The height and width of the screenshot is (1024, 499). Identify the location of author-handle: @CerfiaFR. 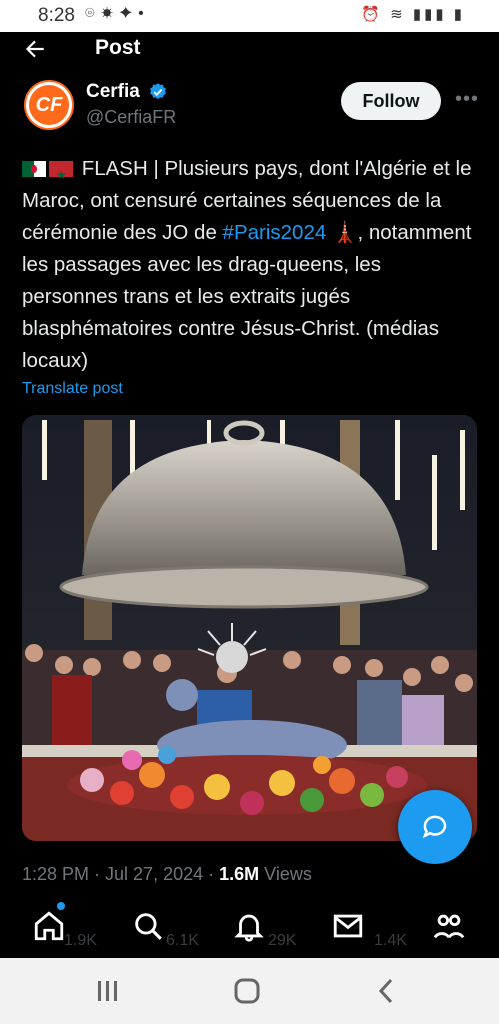
(131, 117).